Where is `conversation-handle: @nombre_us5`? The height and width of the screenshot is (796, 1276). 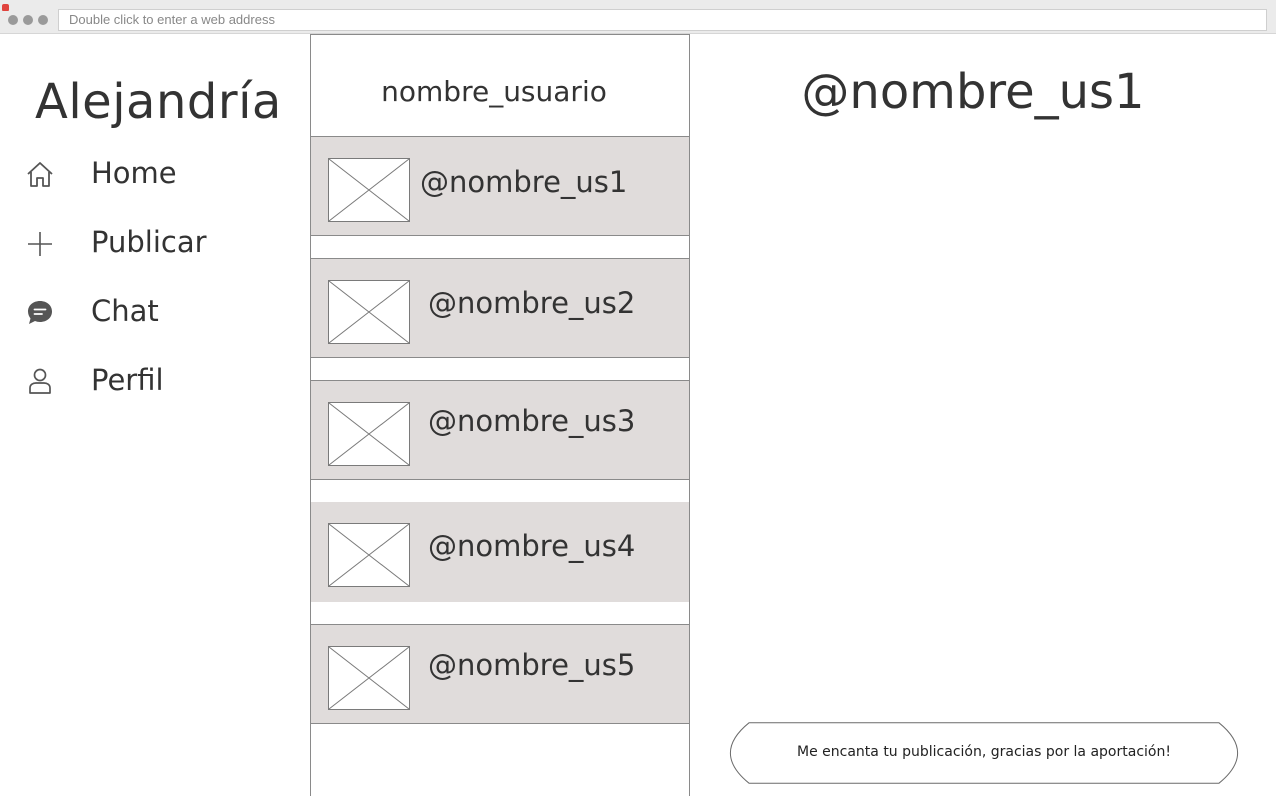
conversation-handle: @nombre_us5 is located at coordinates (532, 665).